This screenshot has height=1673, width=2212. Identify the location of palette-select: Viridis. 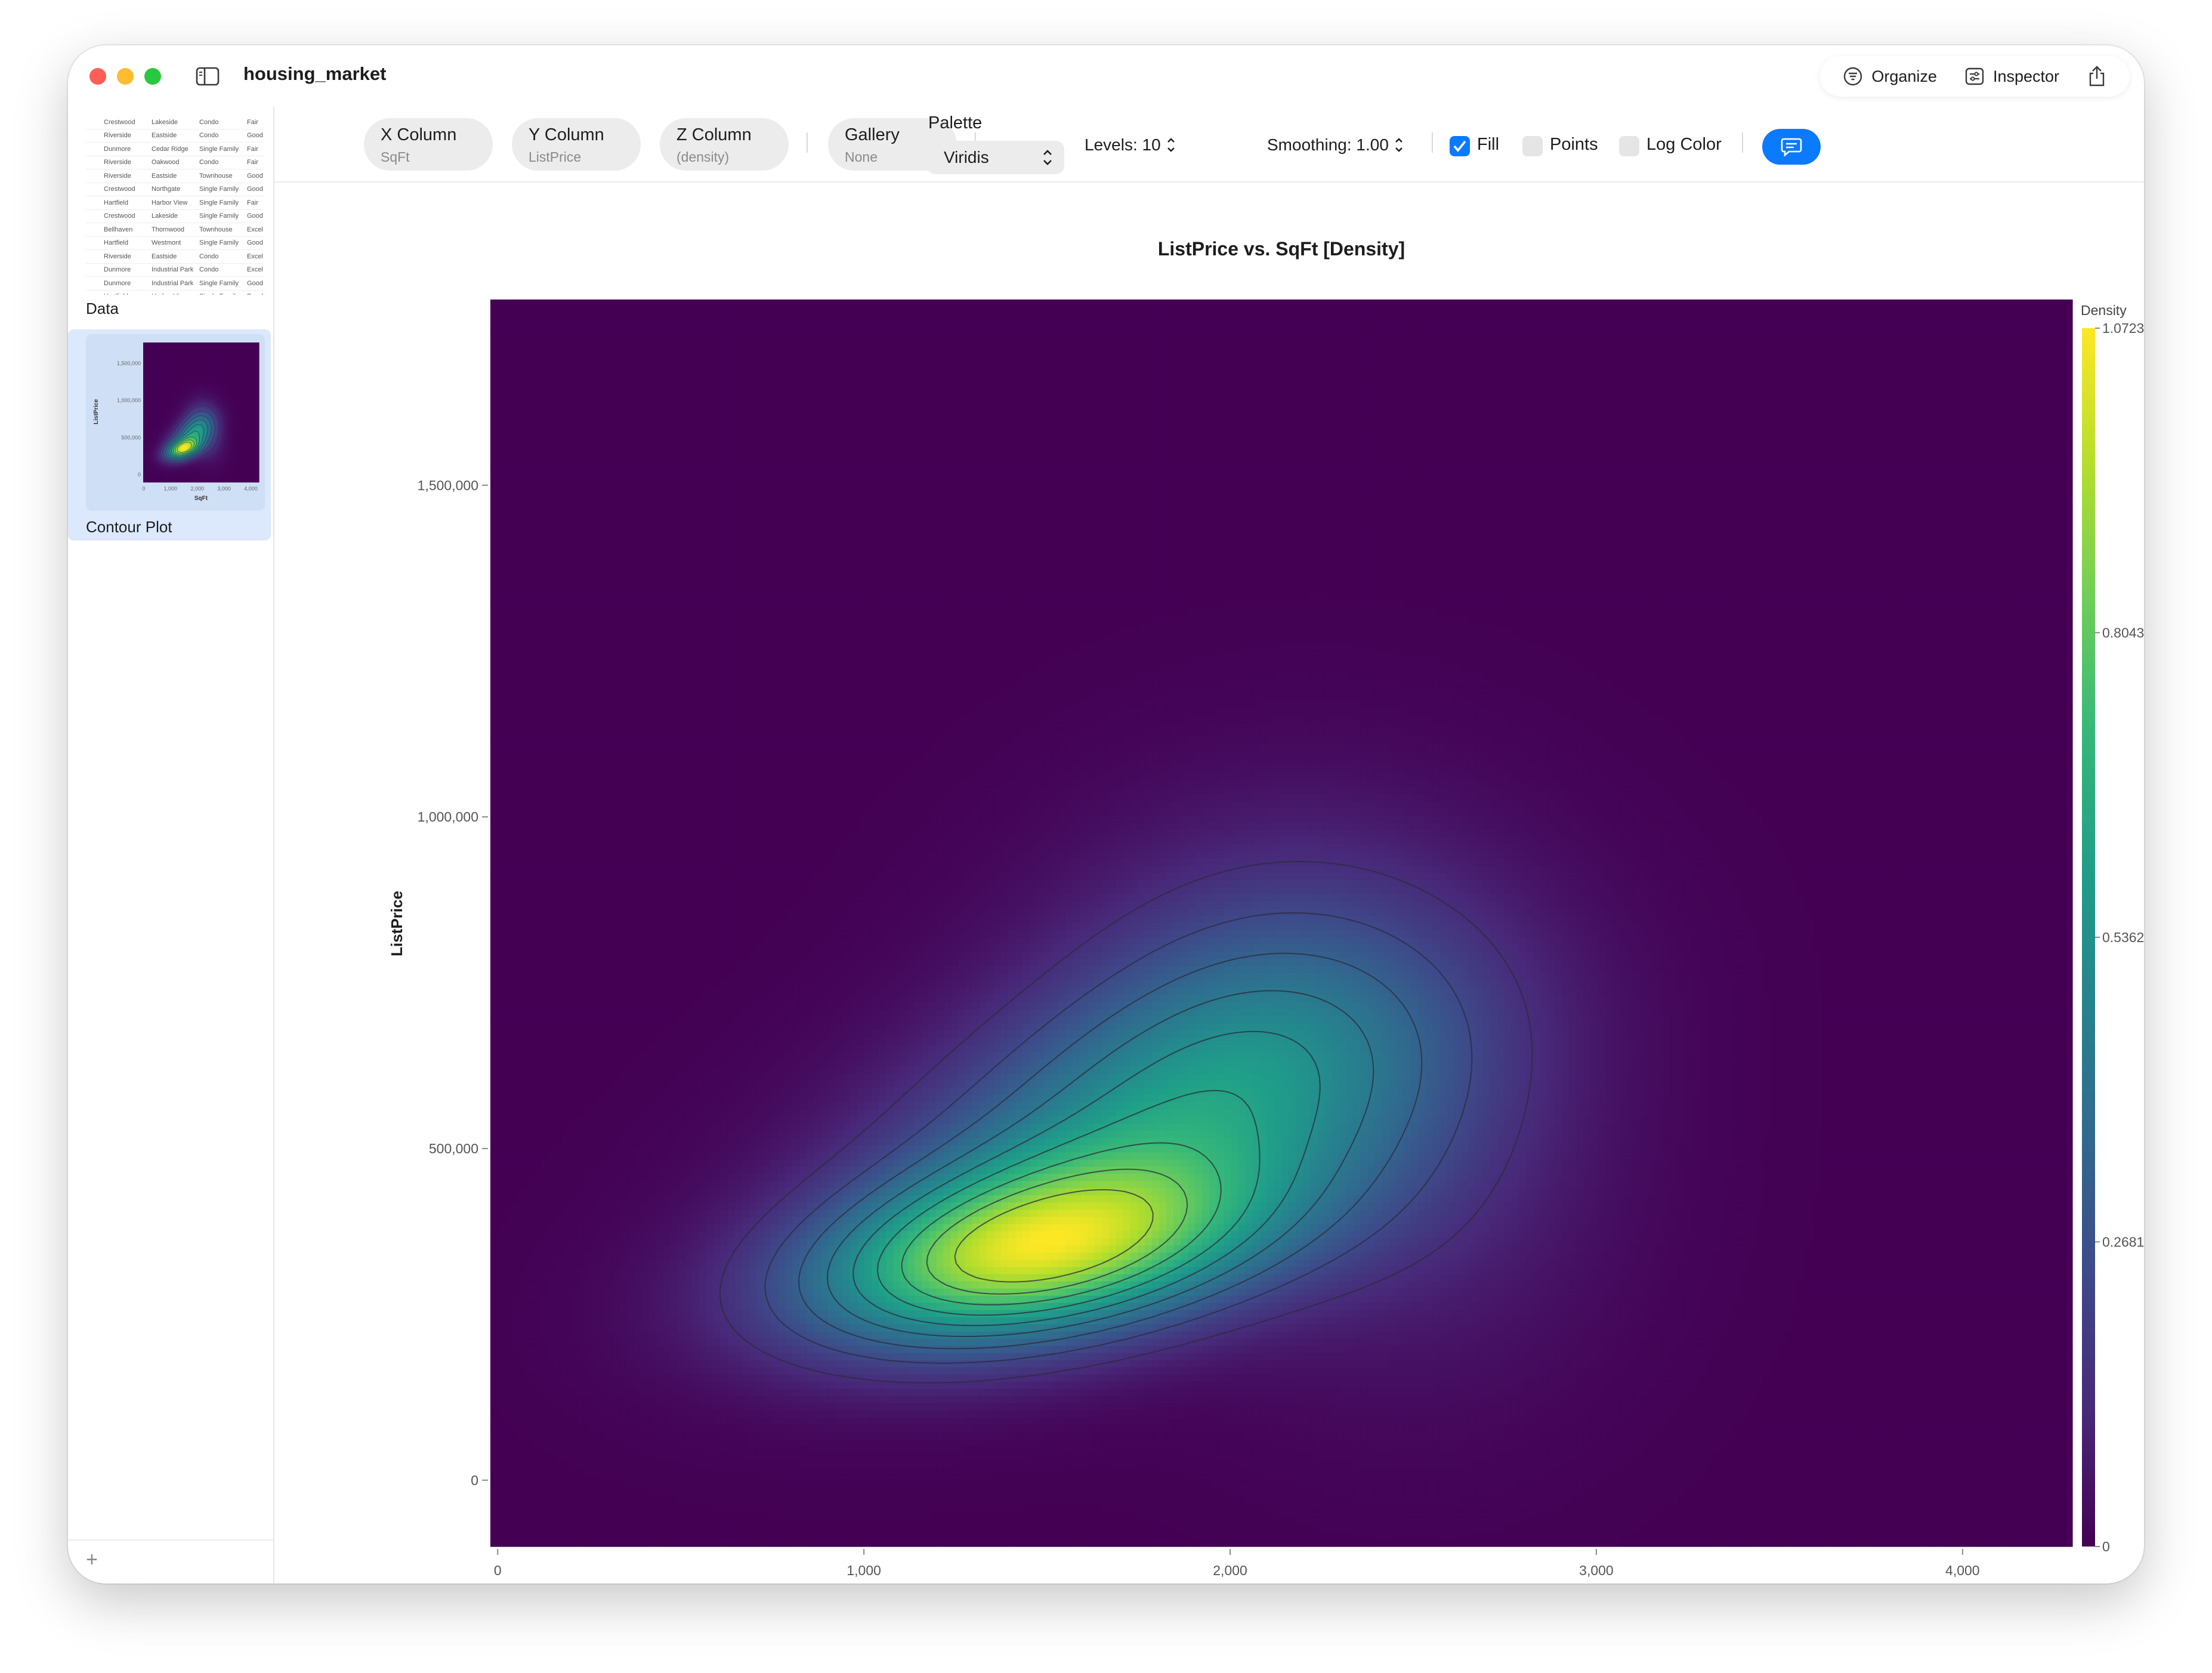
(995, 157).